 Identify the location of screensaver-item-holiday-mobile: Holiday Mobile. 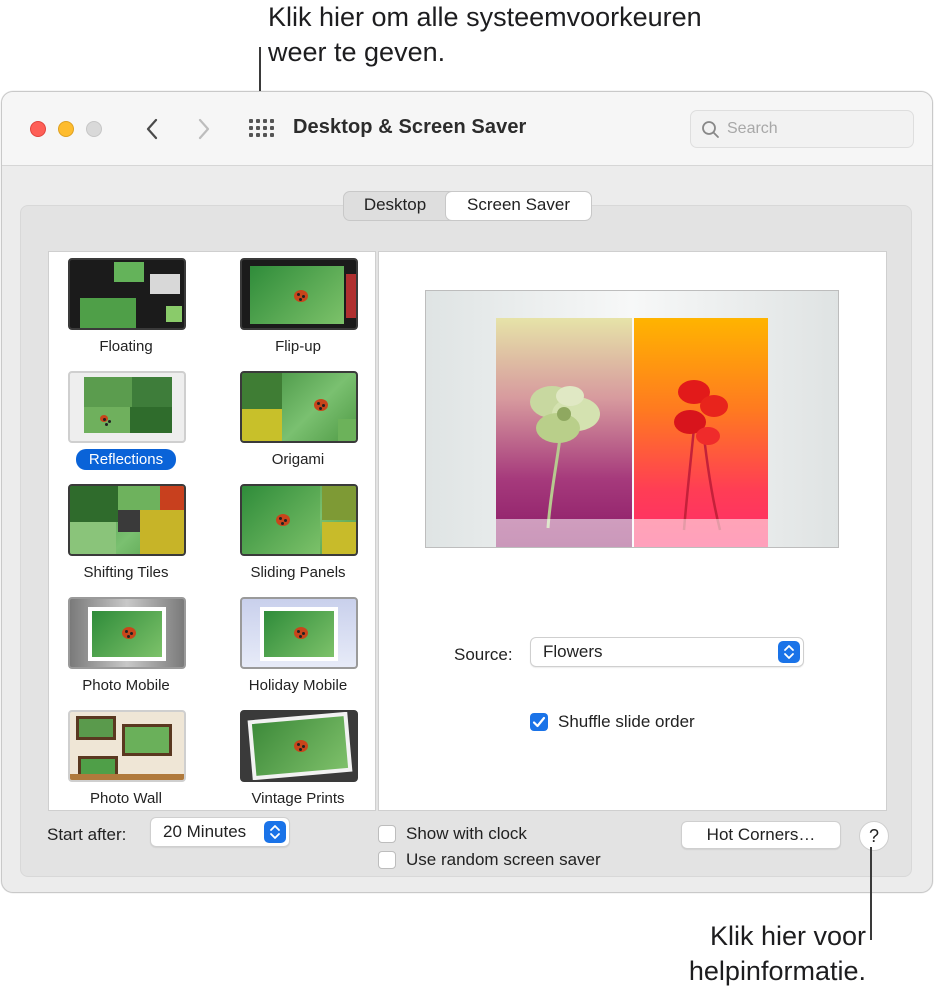
(298, 647).